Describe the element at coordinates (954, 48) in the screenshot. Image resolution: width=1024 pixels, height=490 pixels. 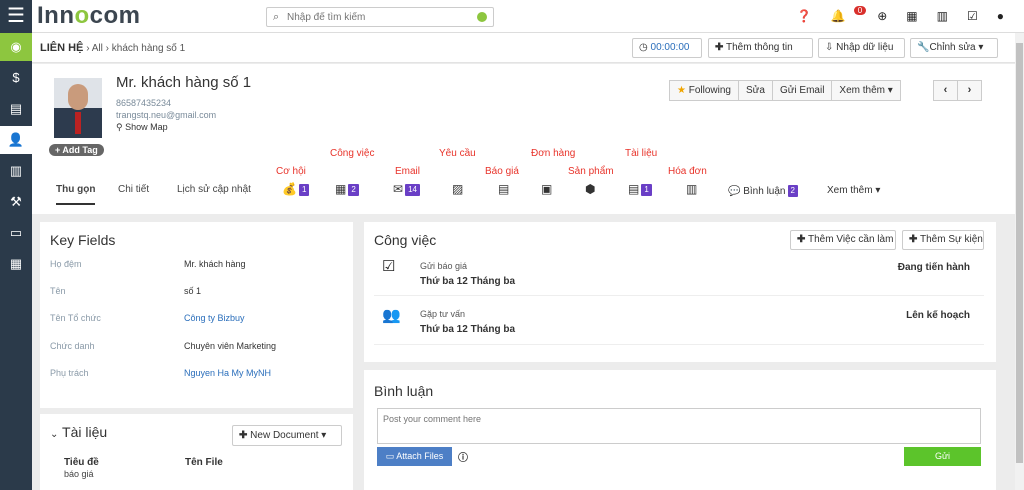
I see `edit-dropdown-button: 🔧Chỉnh sửa ▾` at that location.